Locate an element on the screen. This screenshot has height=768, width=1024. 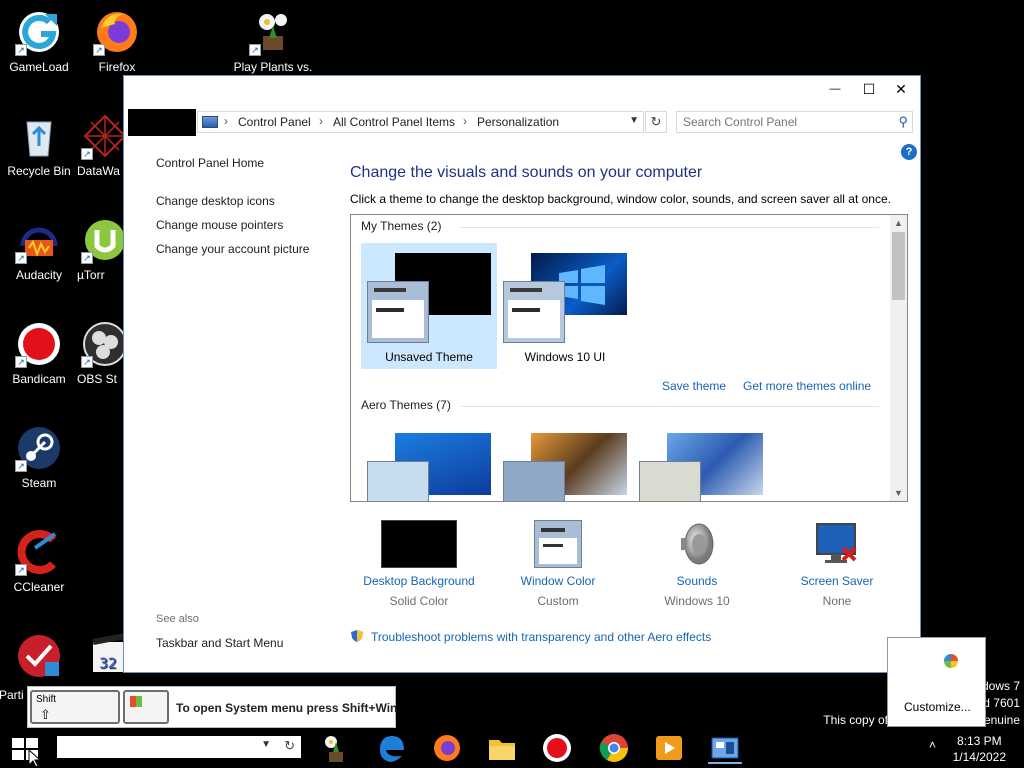
search-icon: ⚲ is located at coordinates (903, 122).